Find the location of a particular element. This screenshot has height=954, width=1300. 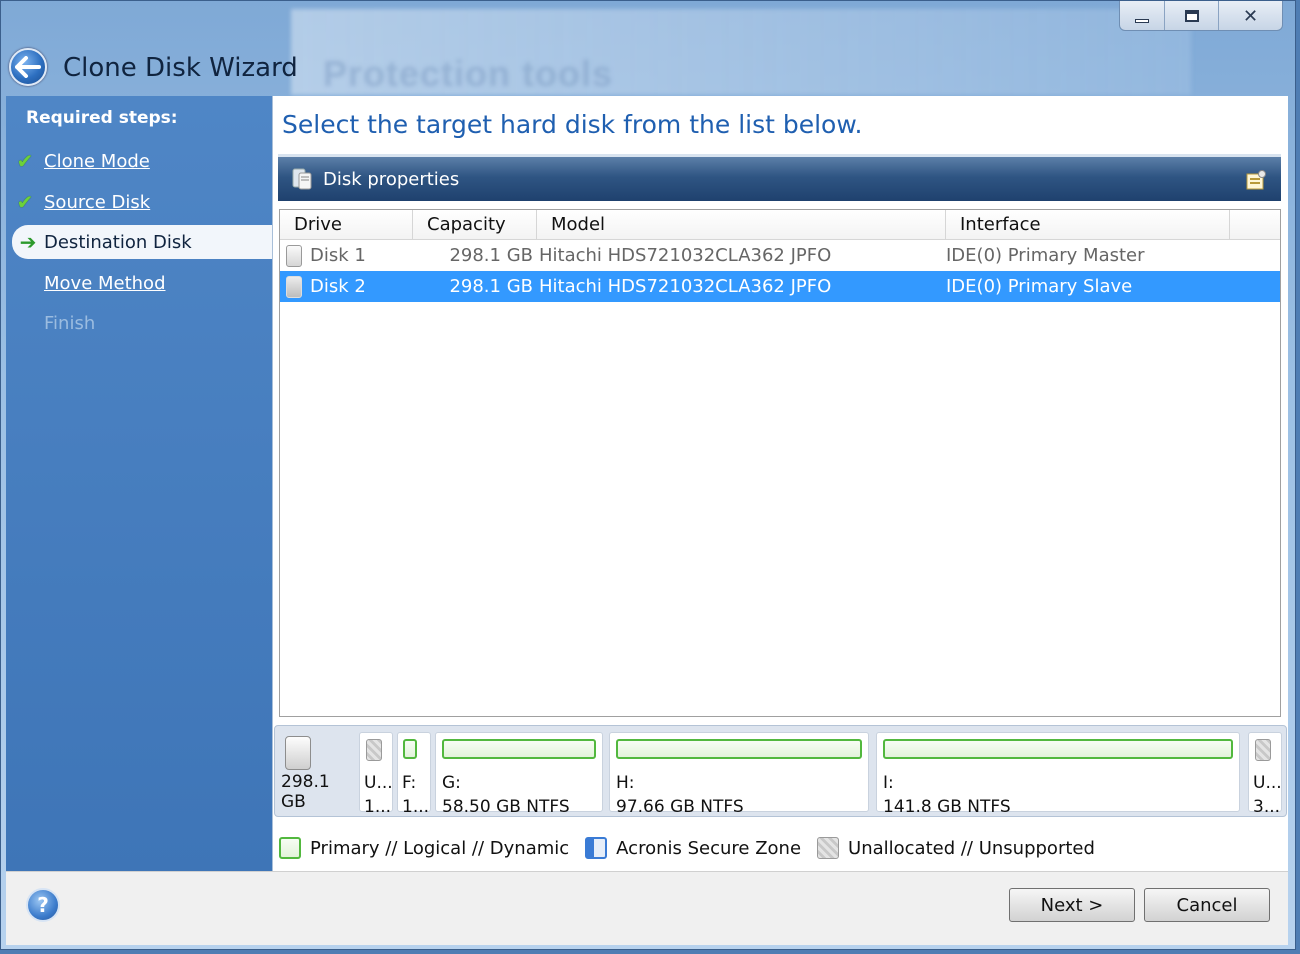

arrow-right-icon: ➔ is located at coordinates (28, 242).